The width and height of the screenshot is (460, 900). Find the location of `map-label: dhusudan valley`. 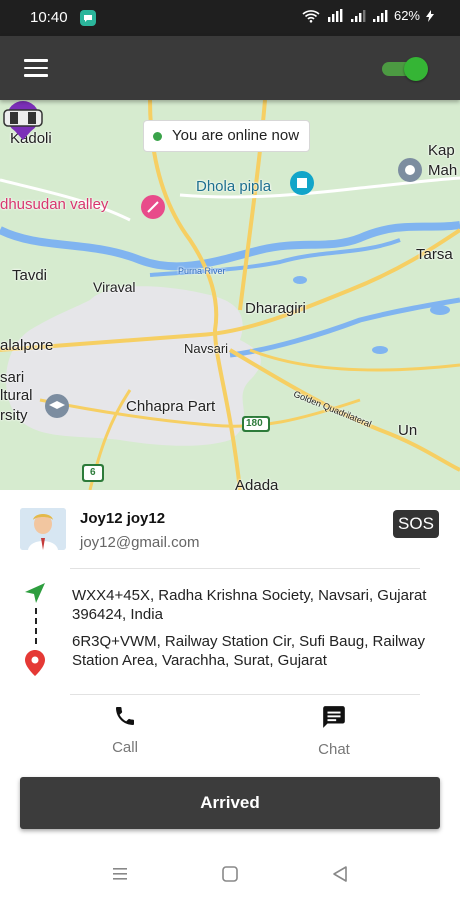

map-label: dhusudan valley is located at coordinates (54, 204).